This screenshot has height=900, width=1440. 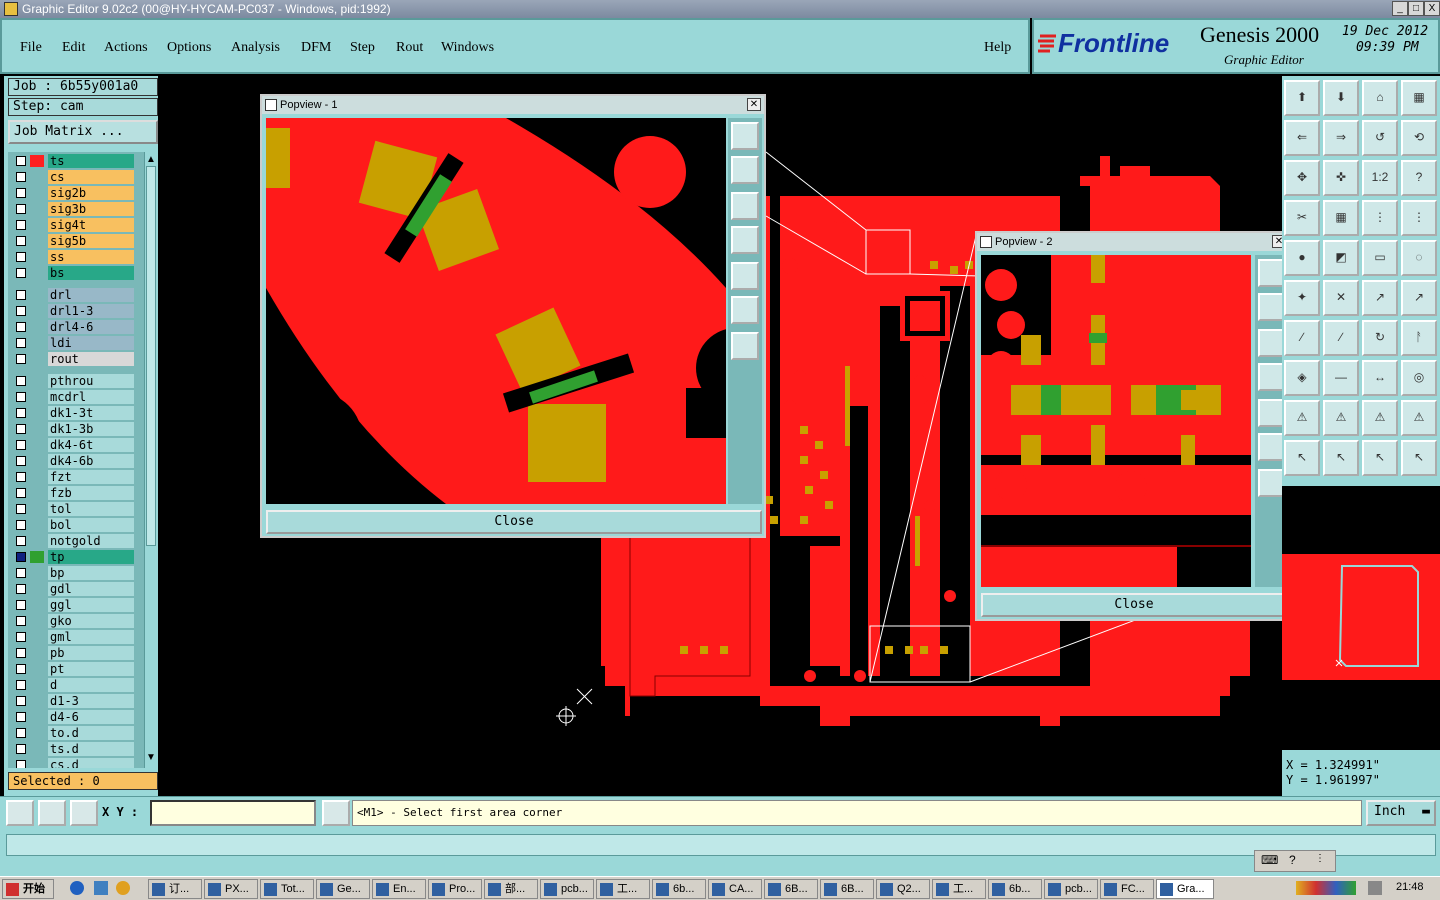 I want to click on layer-row-cs-d: cs.d, so click(x=75, y=763).